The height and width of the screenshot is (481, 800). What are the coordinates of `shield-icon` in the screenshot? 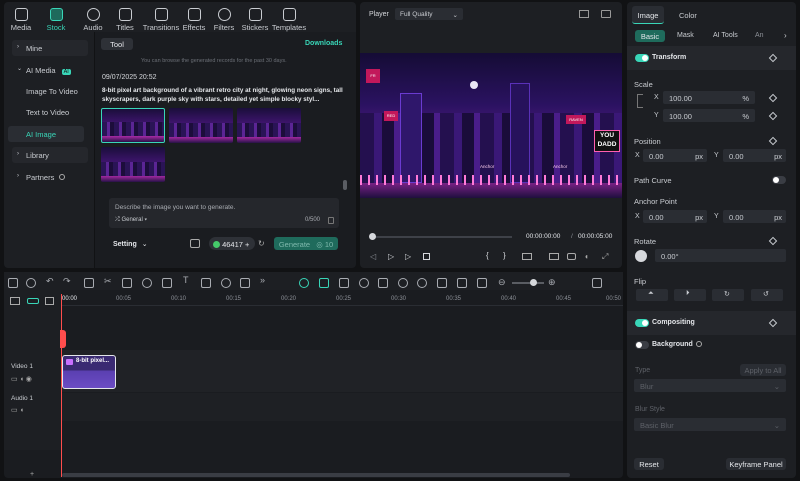 It's located at (403, 283).